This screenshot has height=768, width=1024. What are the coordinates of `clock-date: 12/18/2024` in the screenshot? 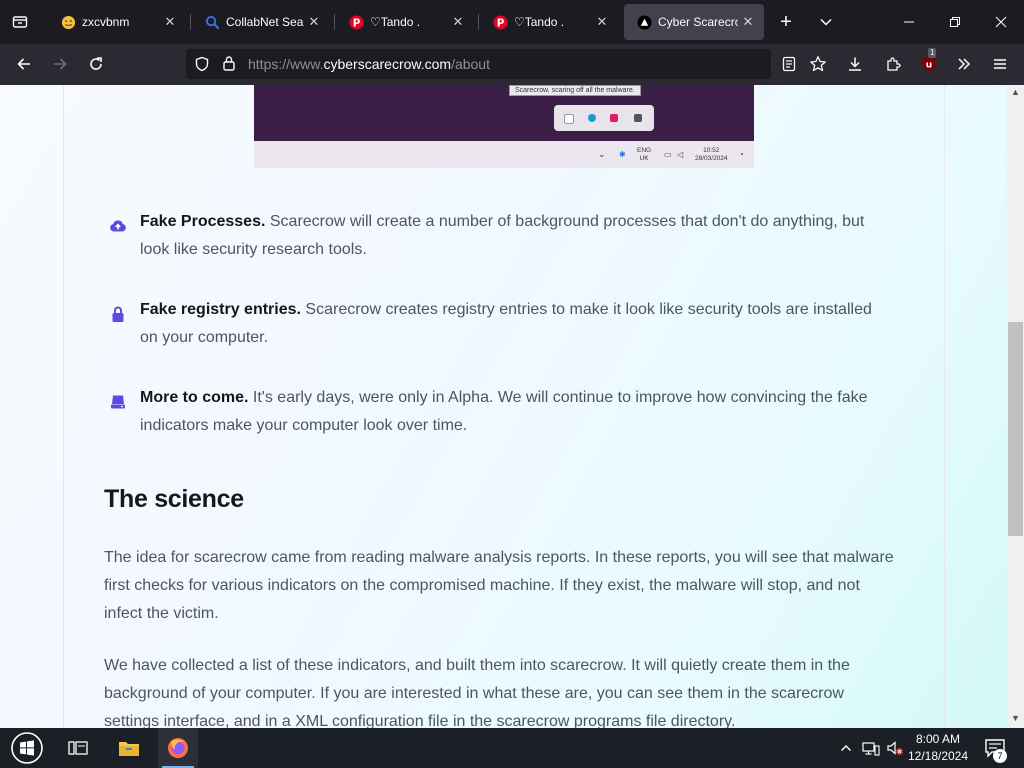 It's located at (938, 756).